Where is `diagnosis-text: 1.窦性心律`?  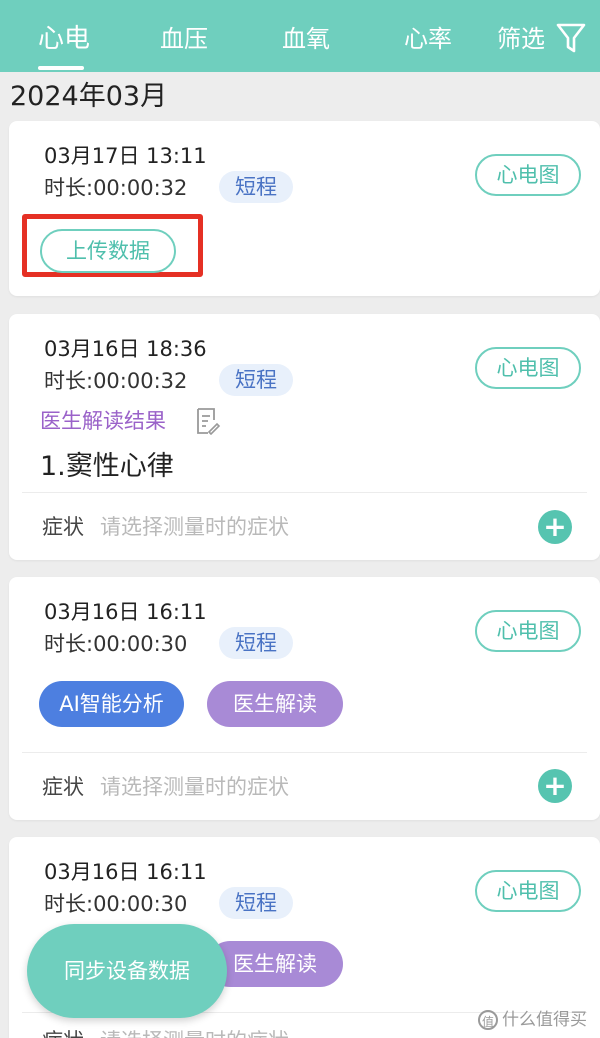
diagnosis-text: 1.窦性心律 is located at coordinates (107, 466).